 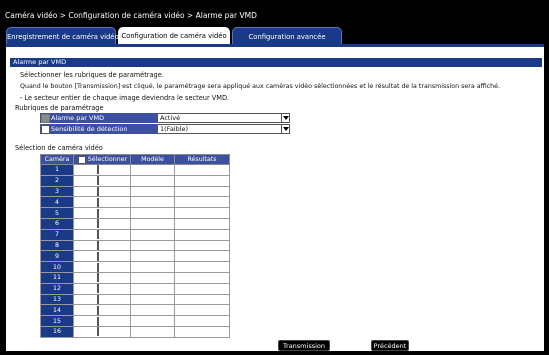 I want to click on column-header-model: Modèle, so click(x=152, y=159).